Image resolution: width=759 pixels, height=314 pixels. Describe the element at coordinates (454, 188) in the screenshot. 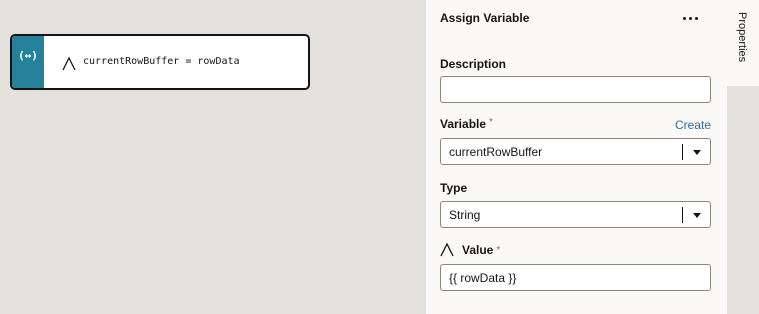

I see `type-label: Type` at that location.